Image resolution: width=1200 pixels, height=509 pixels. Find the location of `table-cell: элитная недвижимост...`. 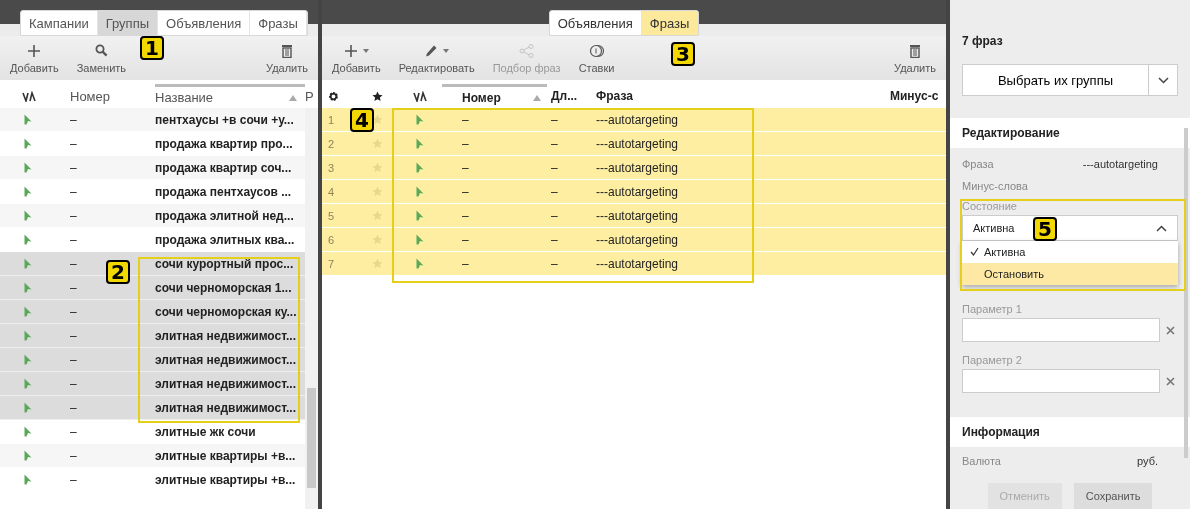

table-cell: элитная недвижимост... is located at coordinates (226, 359).